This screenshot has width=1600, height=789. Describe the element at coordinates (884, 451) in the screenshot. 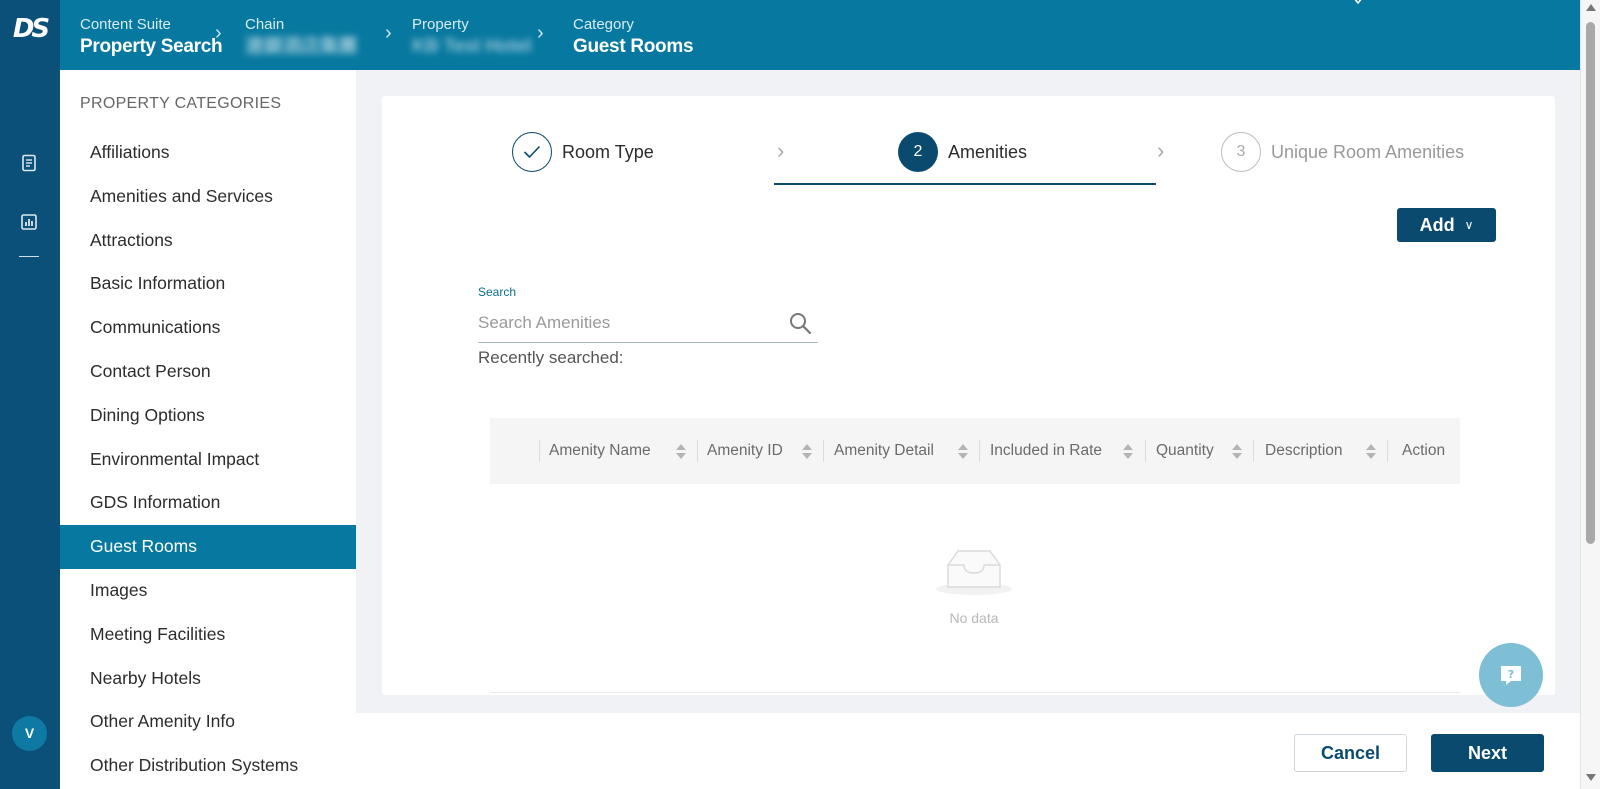

I see `column-header-amenity-detail: Amenity Detail` at that location.